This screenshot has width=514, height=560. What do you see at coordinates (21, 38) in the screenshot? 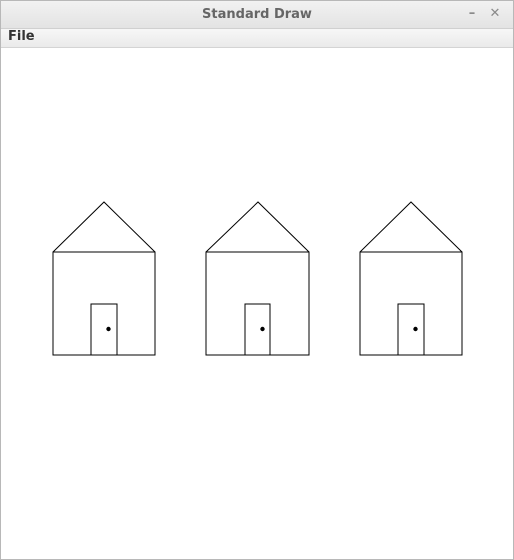
I see `menu-file: File` at bounding box center [21, 38].